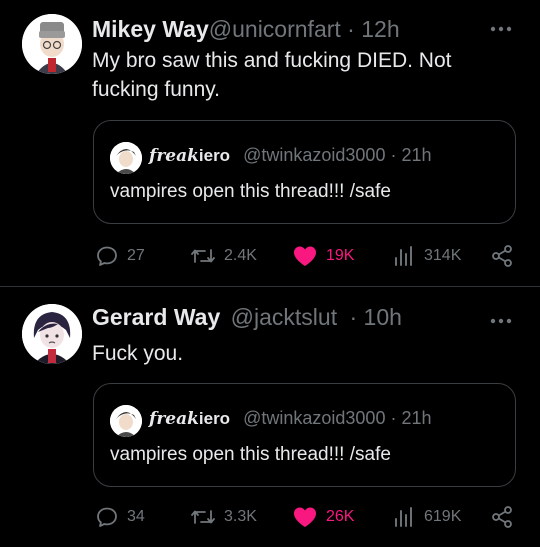 The height and width of the screenshot is (547, 540). Describe the element at coordinates (240, 516) in the screenshot. I see `retweet-count: 3.3K` at that location.